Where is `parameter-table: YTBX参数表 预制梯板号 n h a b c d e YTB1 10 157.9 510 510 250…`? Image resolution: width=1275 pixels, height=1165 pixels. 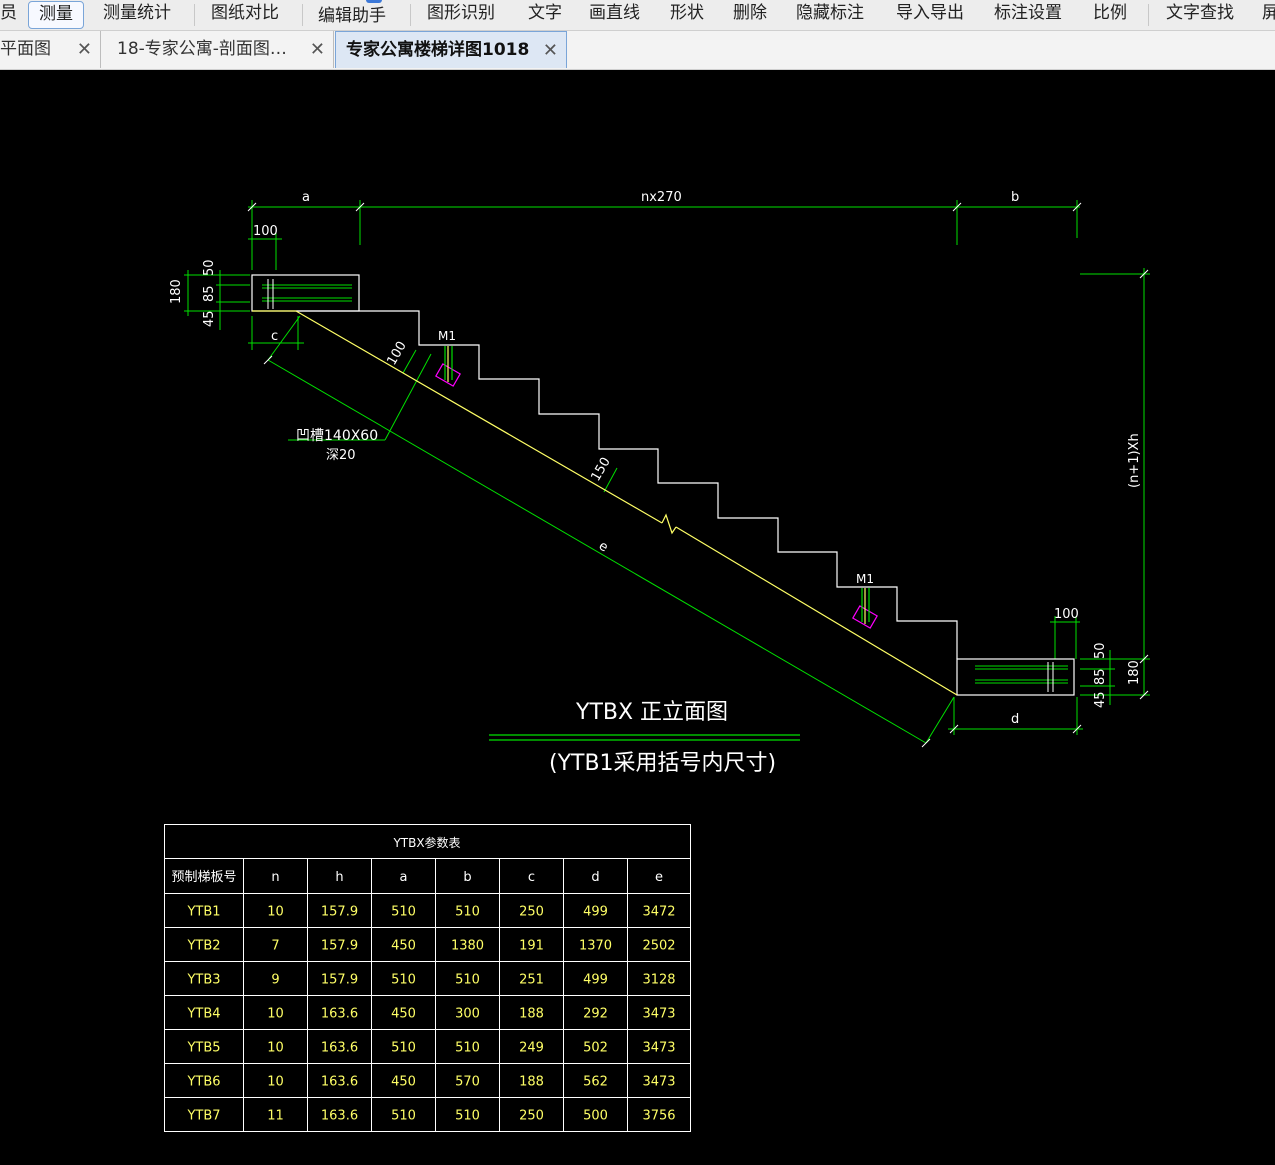
parameter-table: YTBX参数表 预制梯板号 n h a b c d e YTB1 10 157.9 510 510 250… is located at coordinates (427, 978).